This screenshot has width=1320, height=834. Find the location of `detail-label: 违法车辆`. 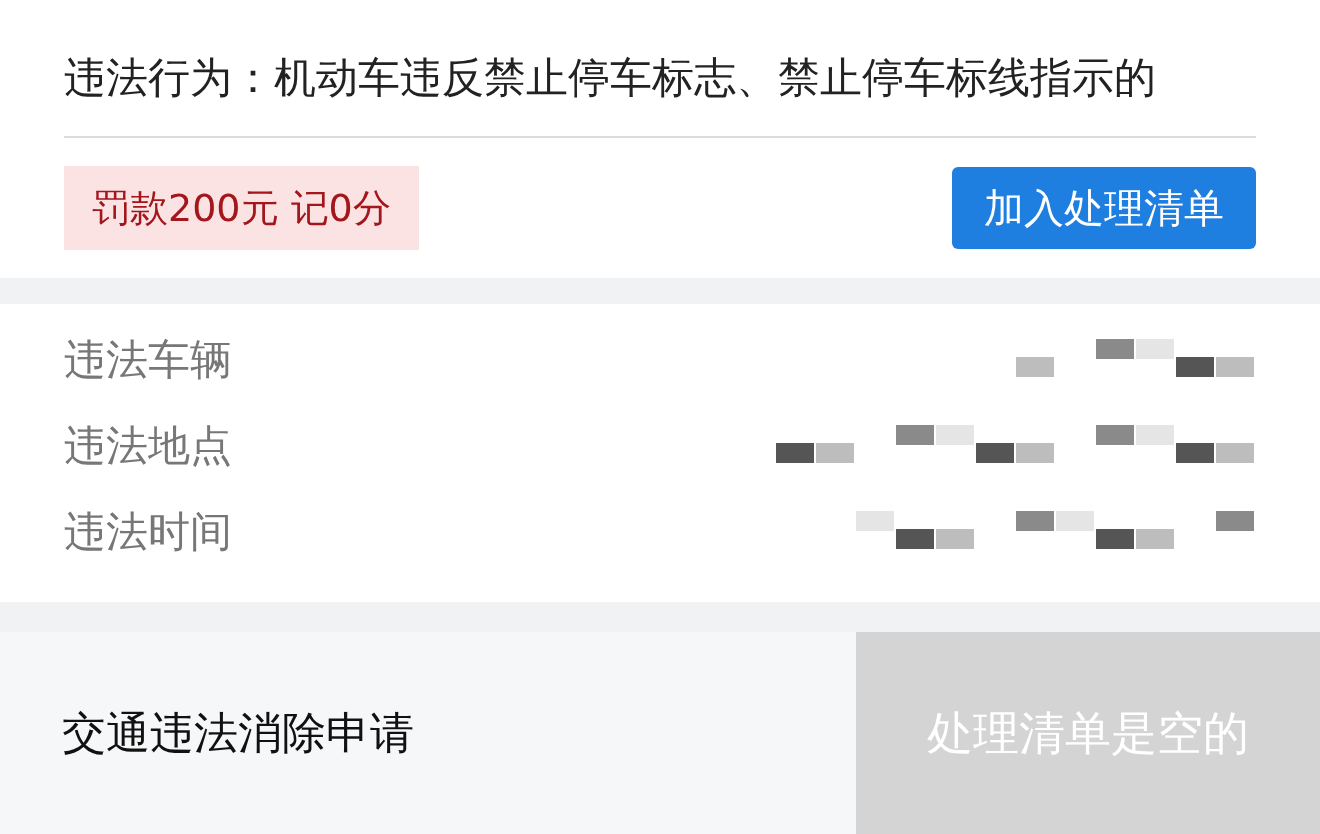

detail-label: 违法车辆 is located at coordinates (148, 359).